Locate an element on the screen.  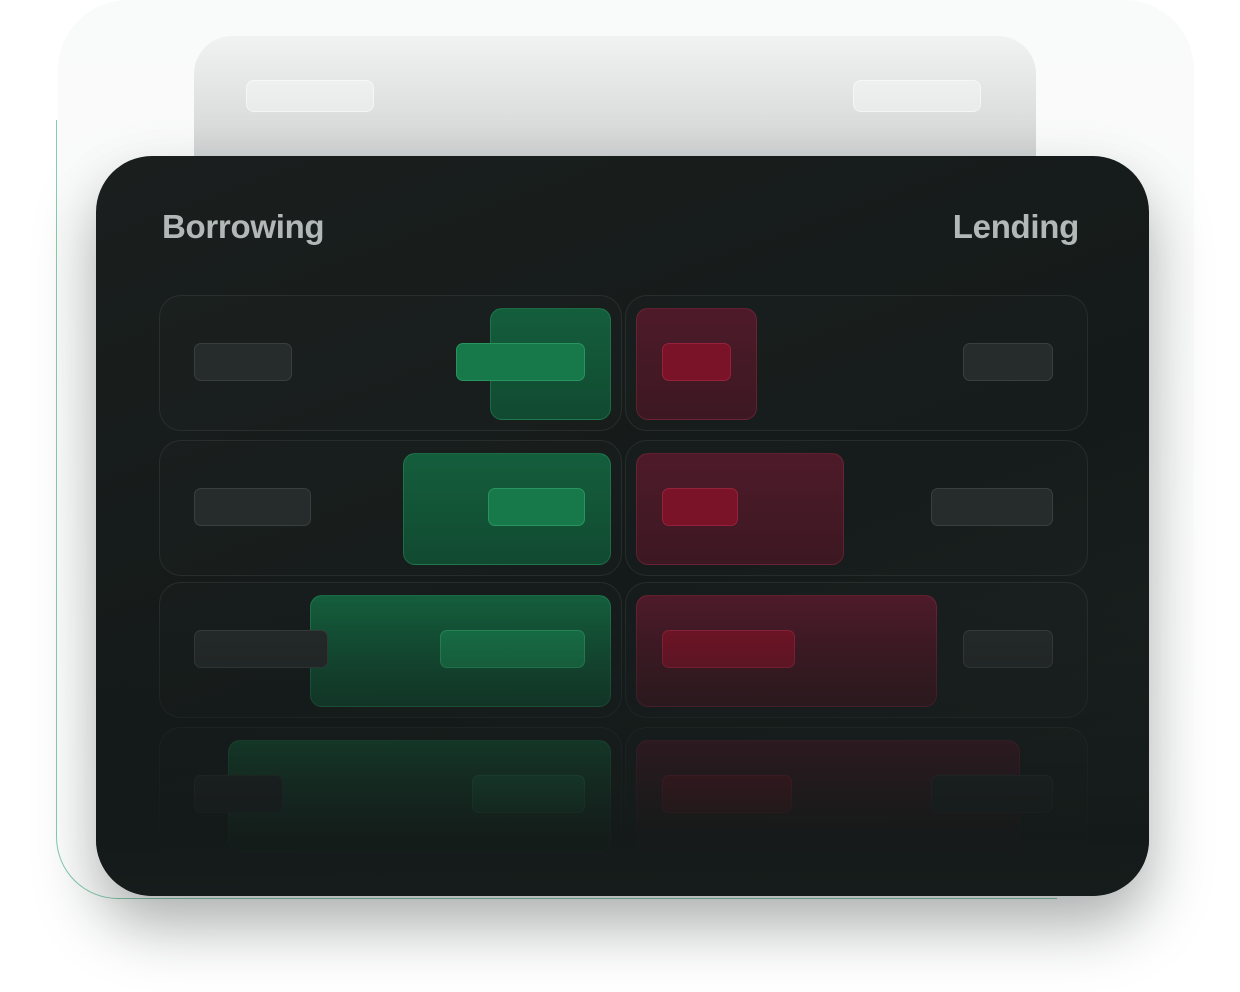
borrowing-title: Borrowing is located at coordinates (243, 226).